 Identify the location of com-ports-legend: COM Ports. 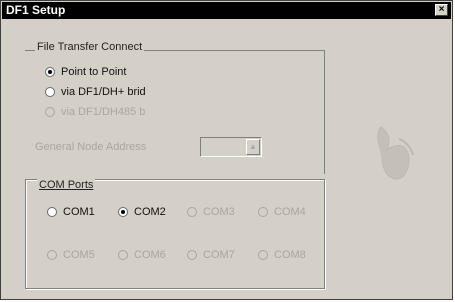
(66, 185).